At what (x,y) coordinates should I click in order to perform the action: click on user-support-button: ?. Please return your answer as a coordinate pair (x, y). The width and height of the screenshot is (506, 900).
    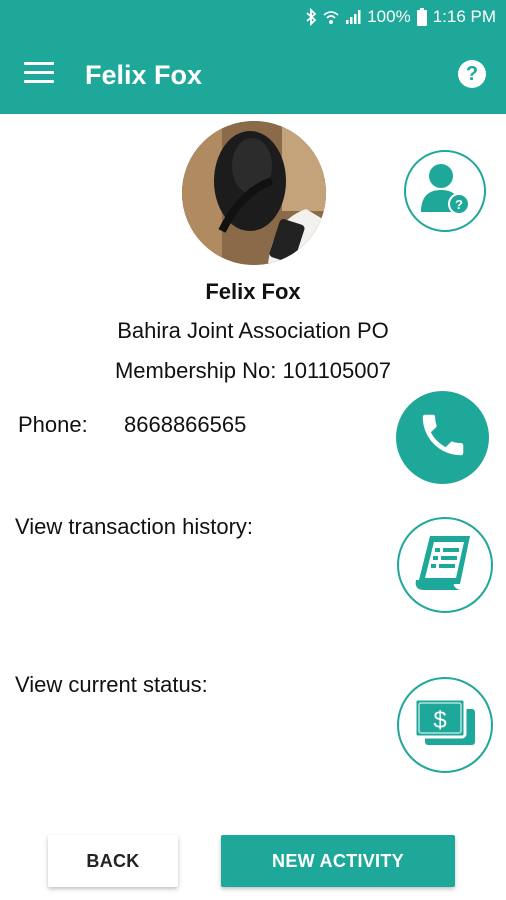
    Looking at the image, I should click on (445, 191).